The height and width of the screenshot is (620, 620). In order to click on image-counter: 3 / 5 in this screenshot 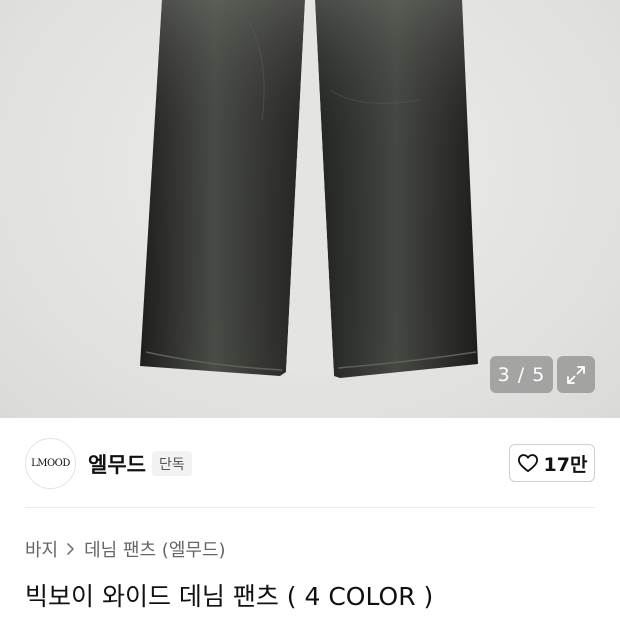, I will do `click(521, 374)`.